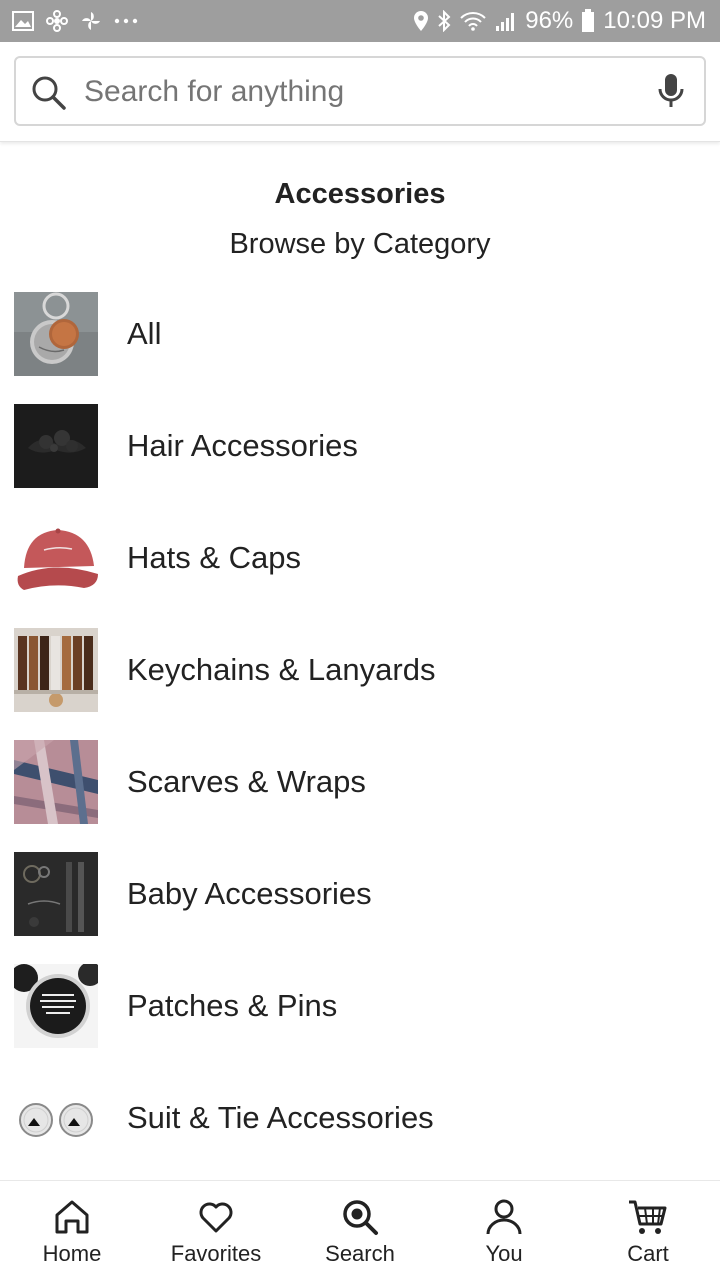  I want to click on category-item-keychains-lanyards: Keychains & Lanyards, so click(360, 684).